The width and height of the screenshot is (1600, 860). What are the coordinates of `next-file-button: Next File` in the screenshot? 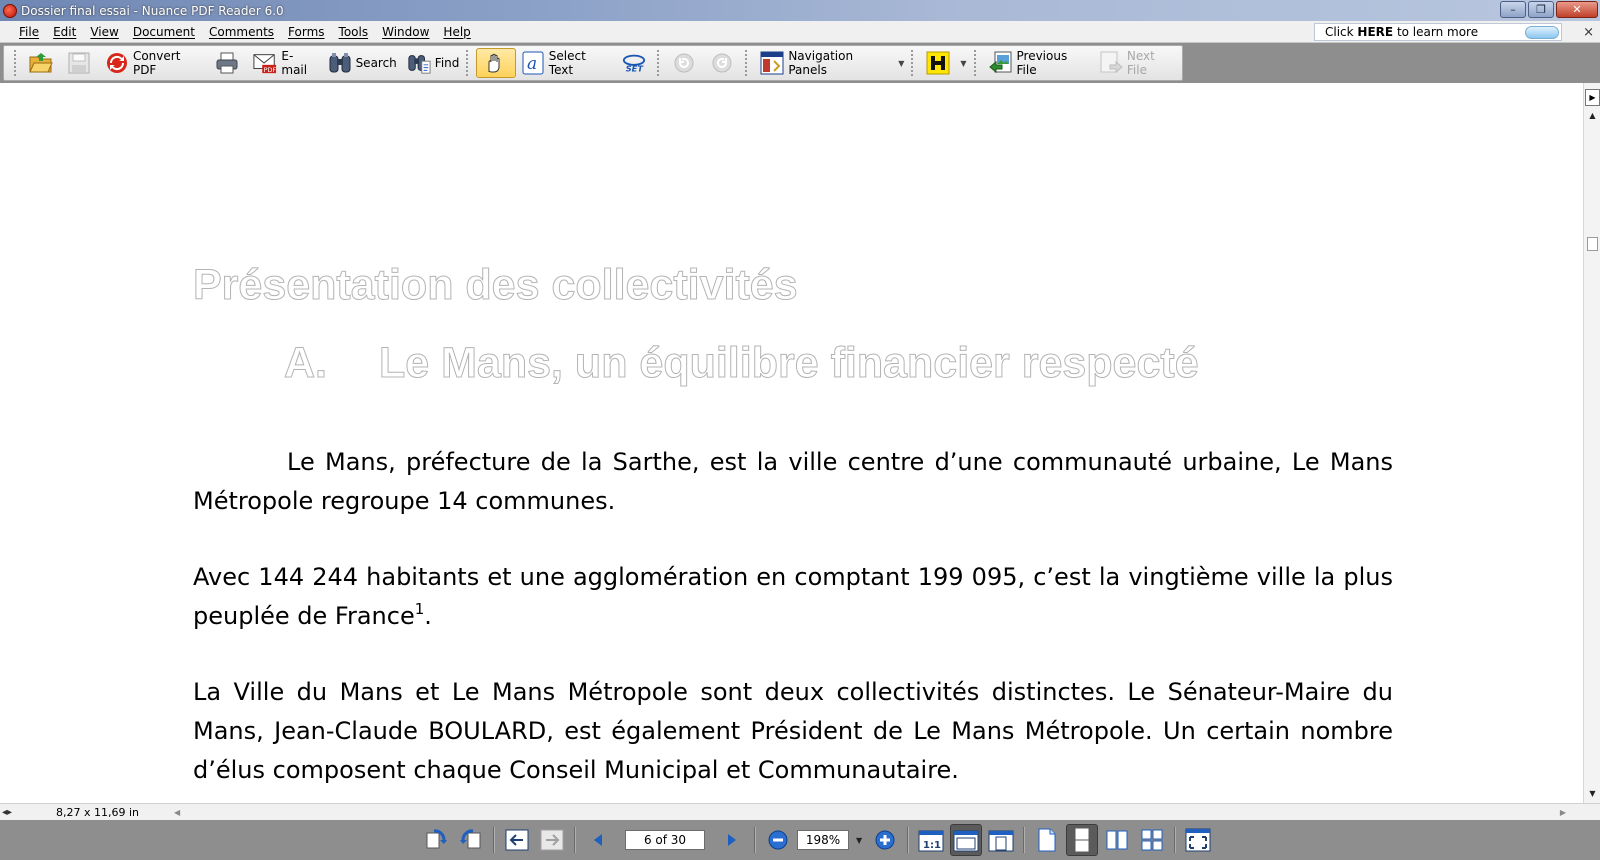 It's located at (1138, 63).